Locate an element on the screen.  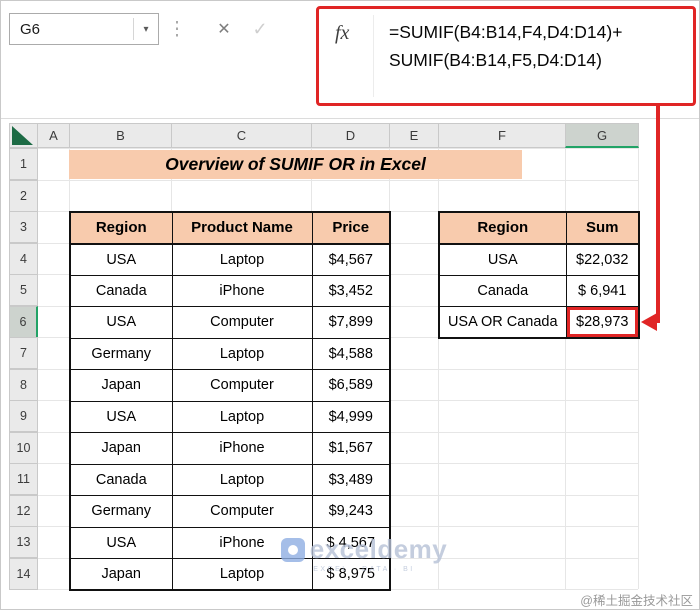
formula-bar-handle-icon: ⋮ is located at coordinates (177, 29).